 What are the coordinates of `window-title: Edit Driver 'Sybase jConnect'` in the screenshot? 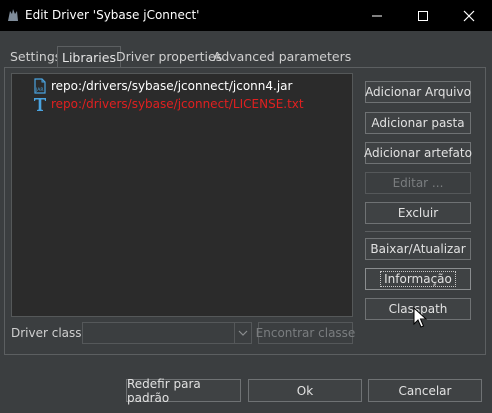 It's located at (112, 15).